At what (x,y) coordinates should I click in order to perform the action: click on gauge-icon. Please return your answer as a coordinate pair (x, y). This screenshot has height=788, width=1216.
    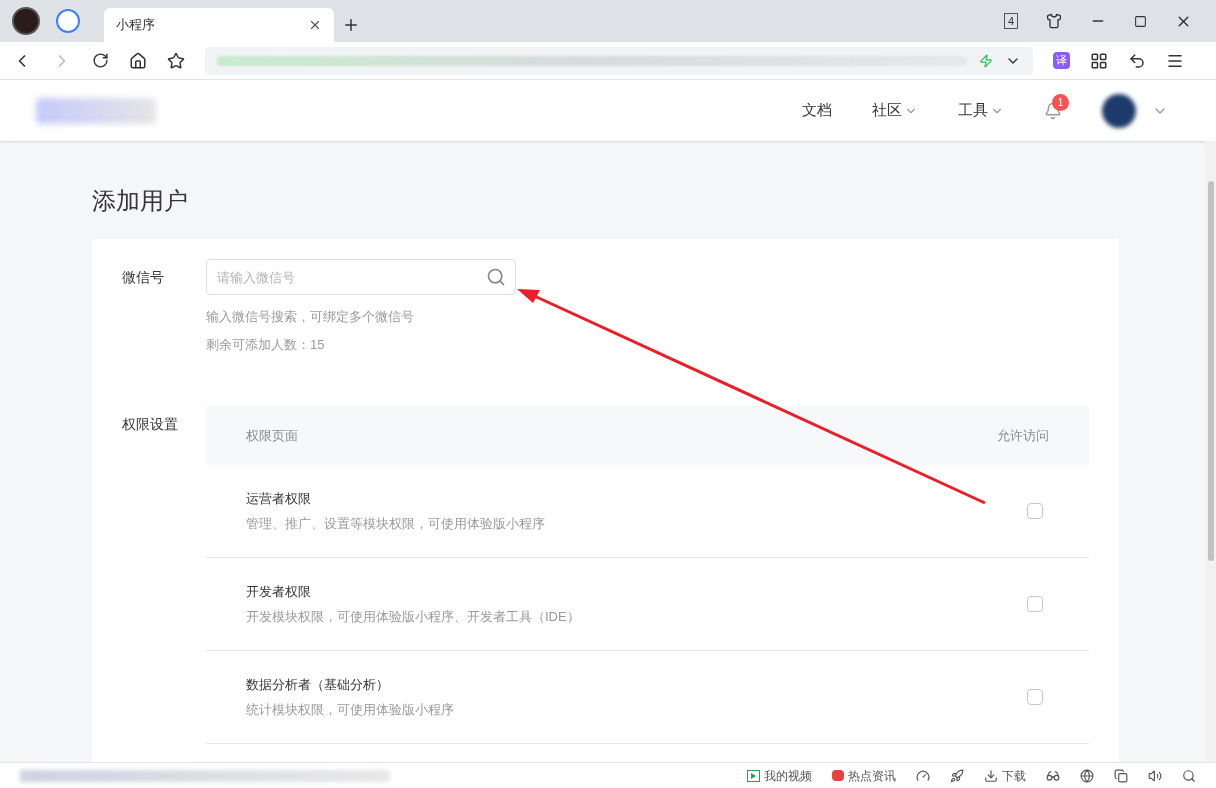
    Looking at the image, I should click on (923, 775).